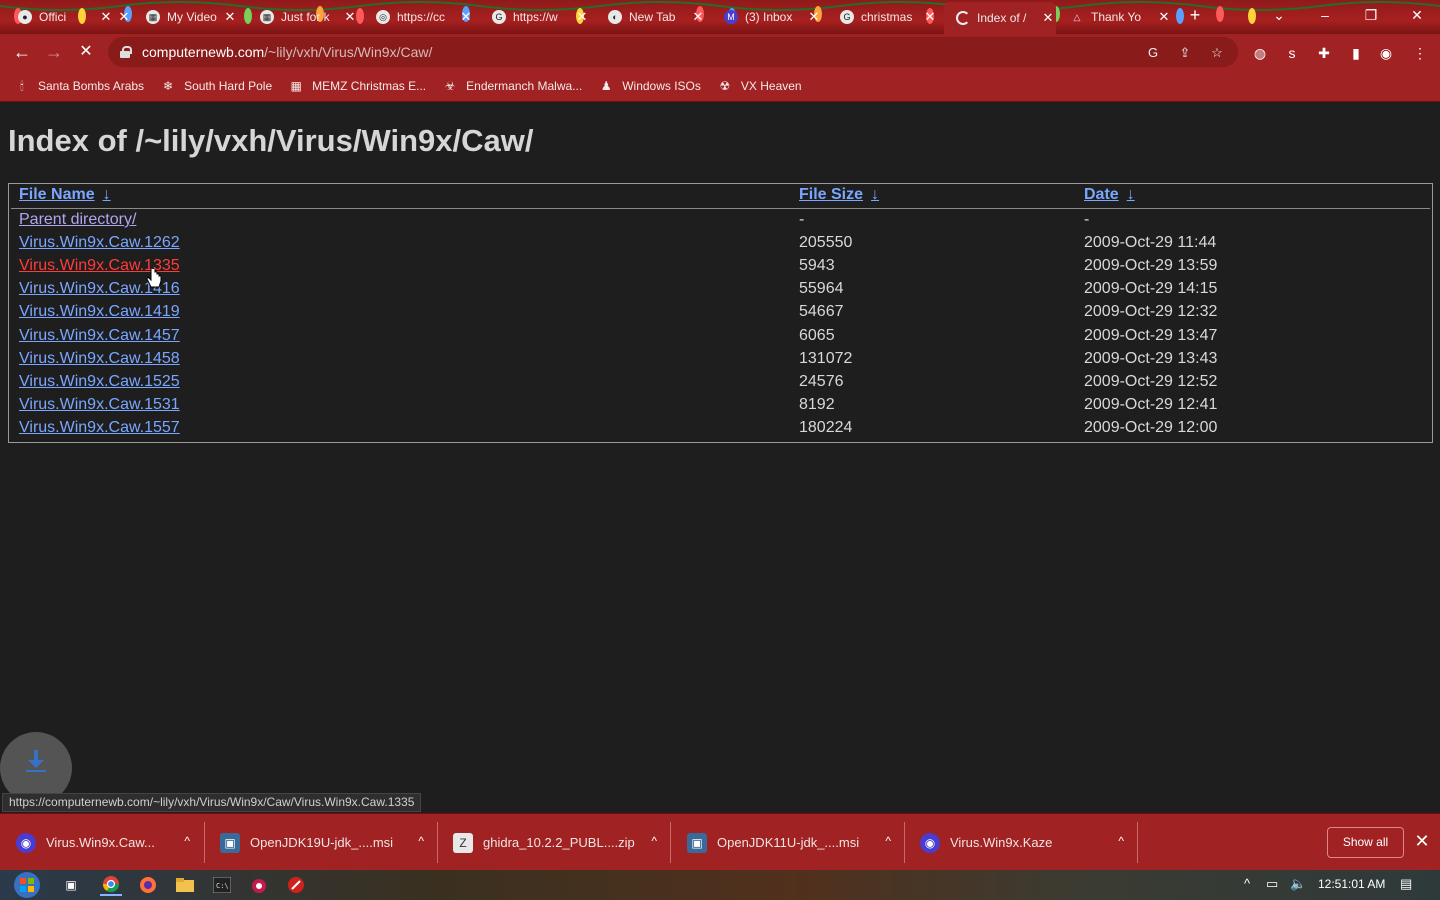 The height and width of the screenshot is (900, 1440). Describe the element at coordinates (885, 17) in the screenshot. I see `tab-9: G christmas ✕` at that location.